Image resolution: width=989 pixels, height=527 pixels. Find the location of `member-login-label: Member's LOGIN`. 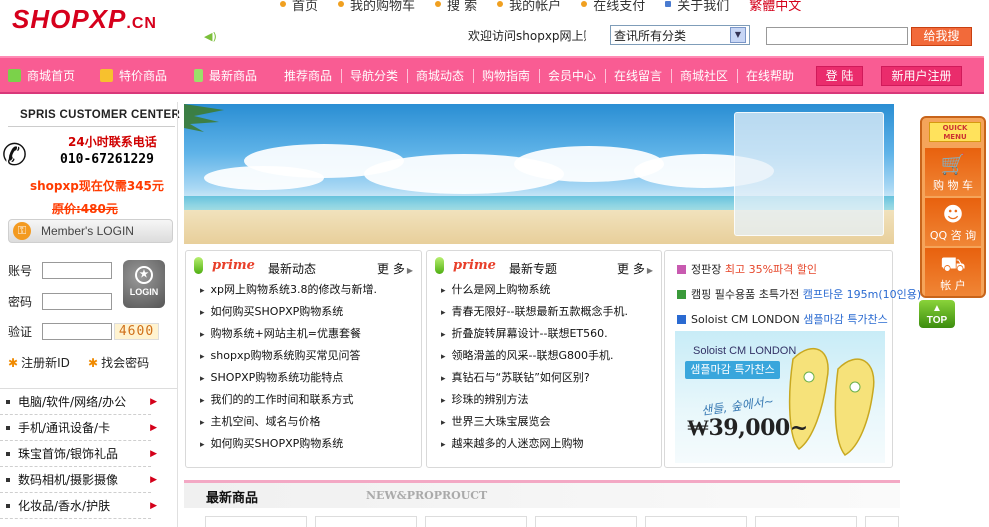

member-login-label: Member's LOGIN is located at coordinates (87, 231).